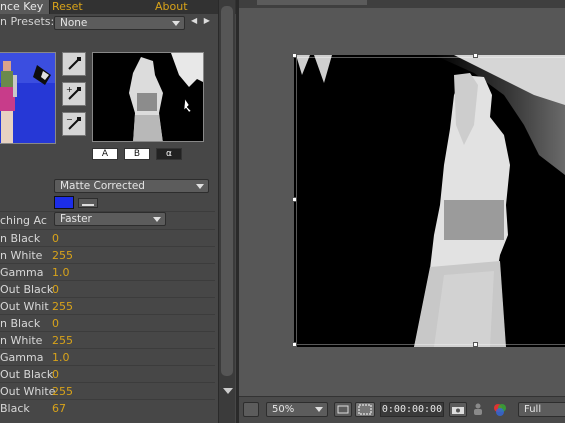  Describe the element at coordinates (102, 186) in the screenshot. I see `output-value: Matte Corrected` at that location.